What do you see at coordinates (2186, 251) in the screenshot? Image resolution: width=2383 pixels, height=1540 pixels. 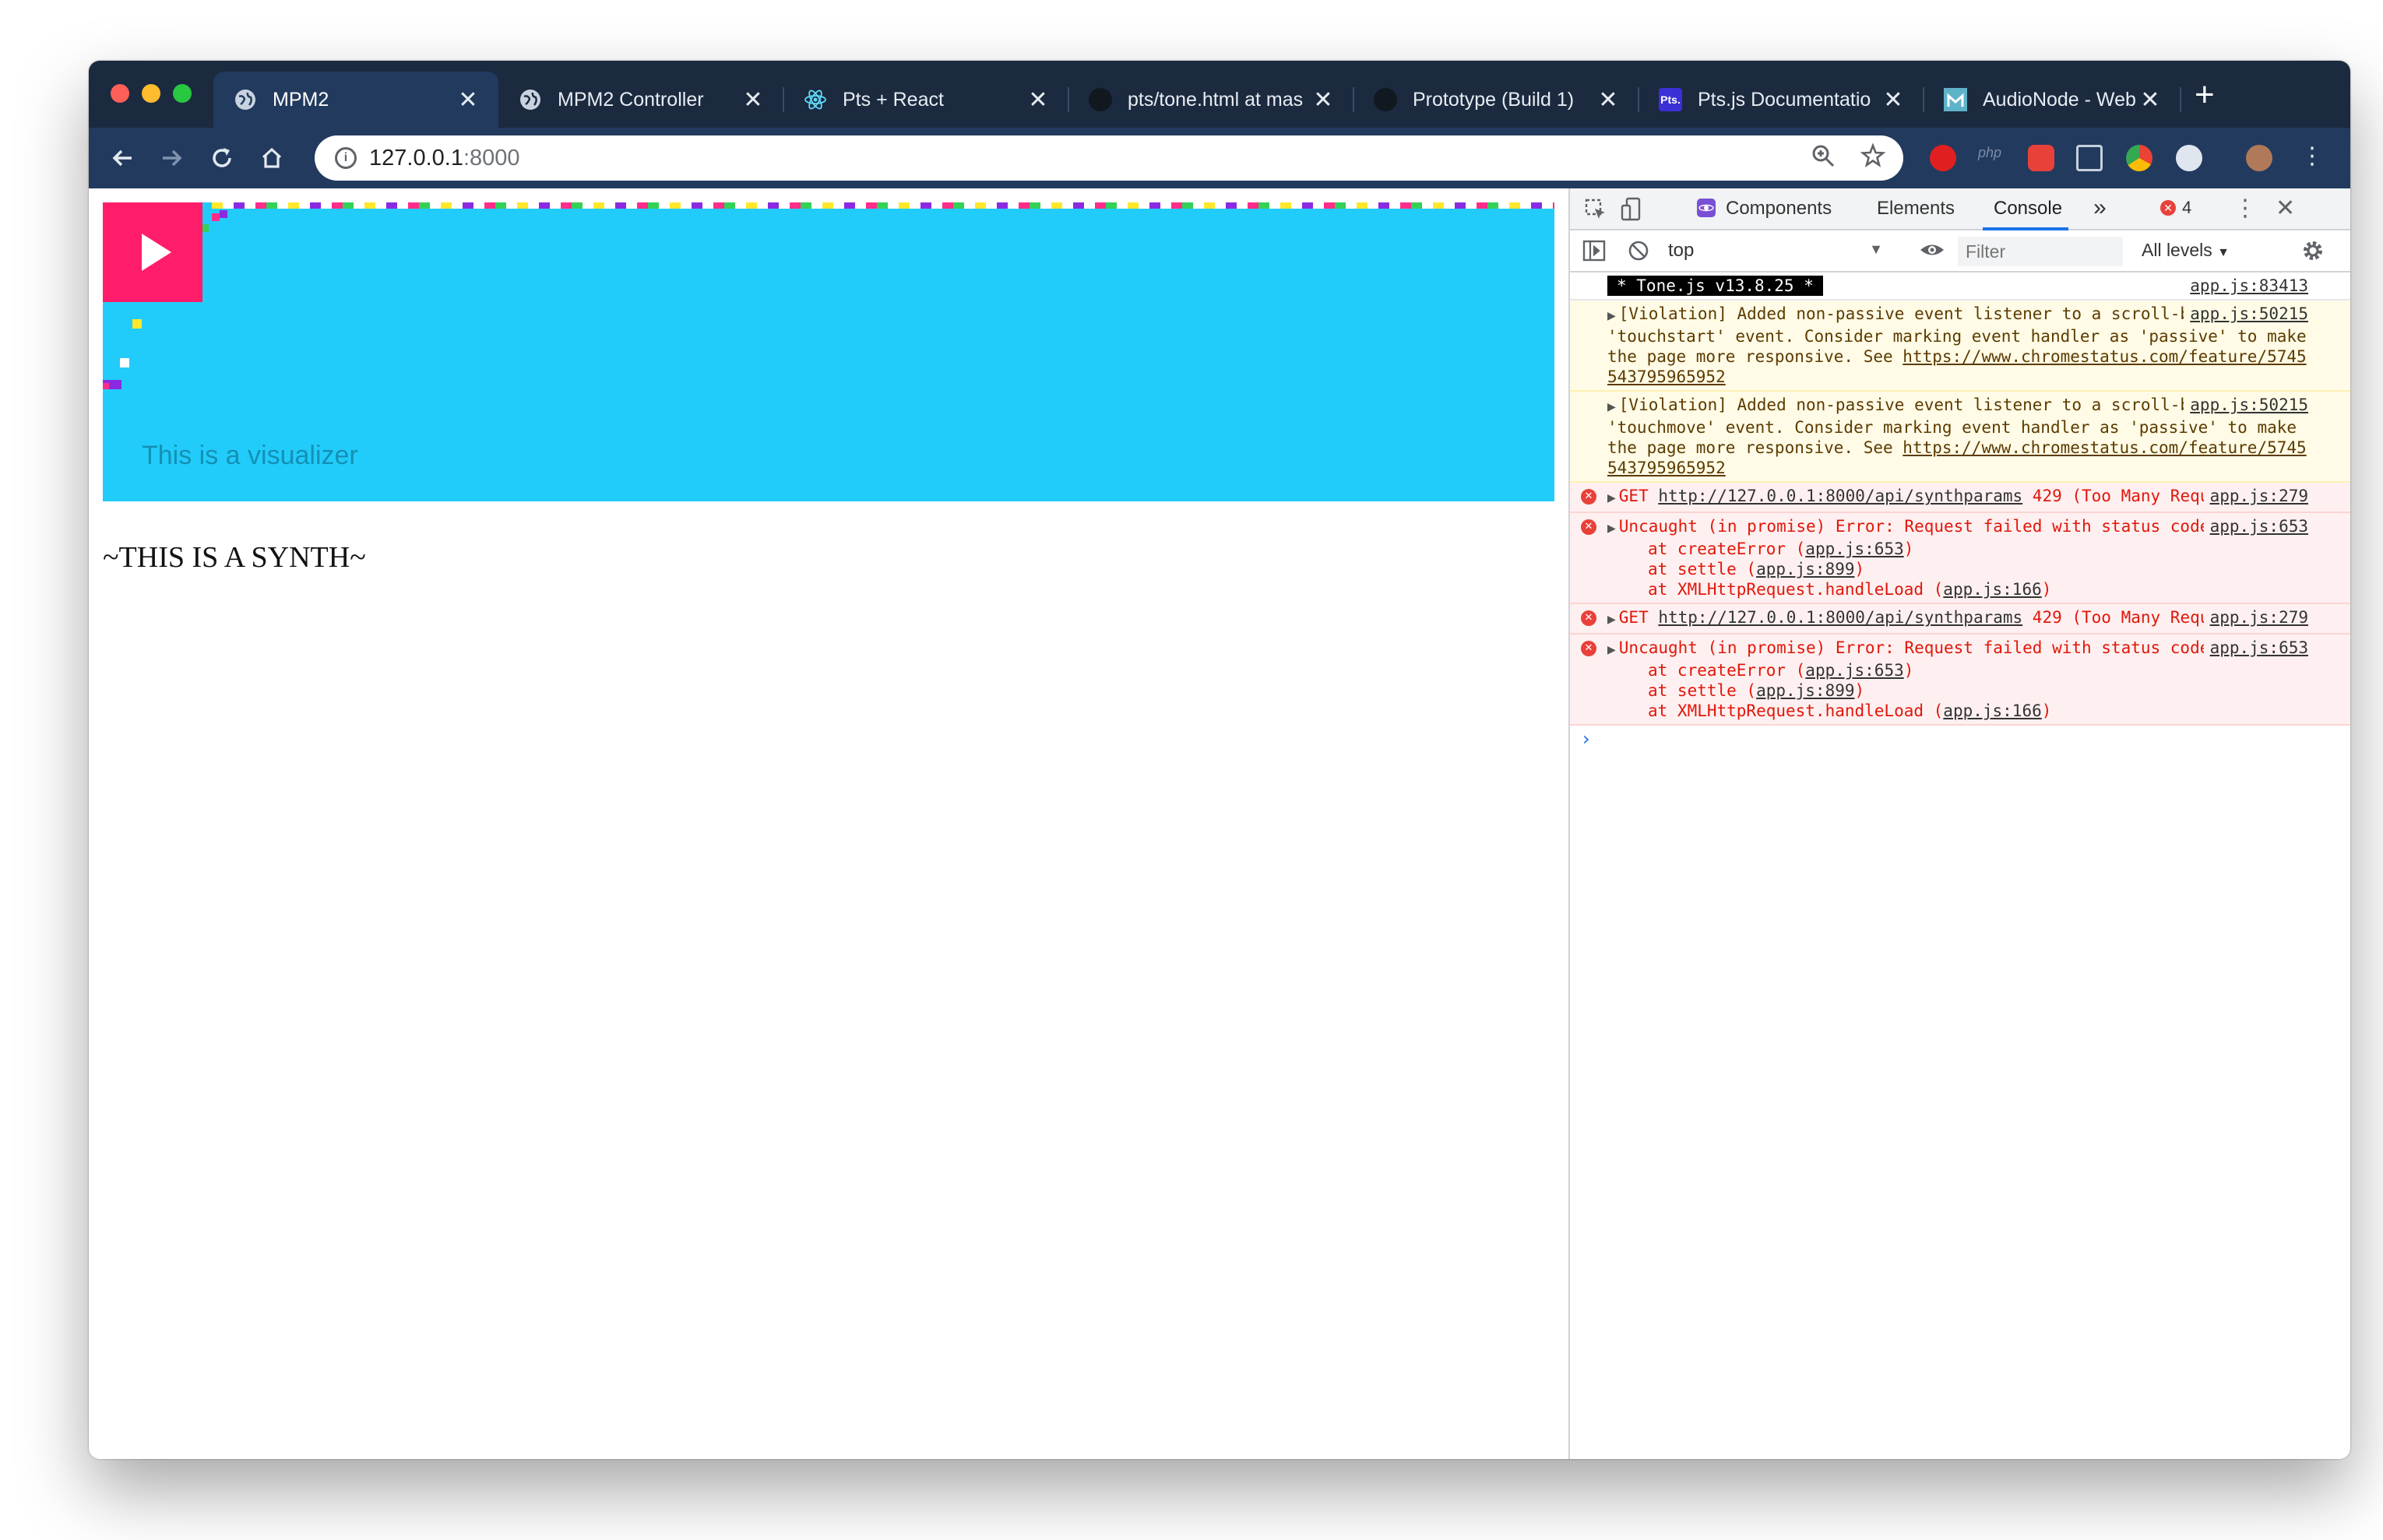 I see `log-levels-dropdown: All levels ▼` at bounding box center [2186, 251].